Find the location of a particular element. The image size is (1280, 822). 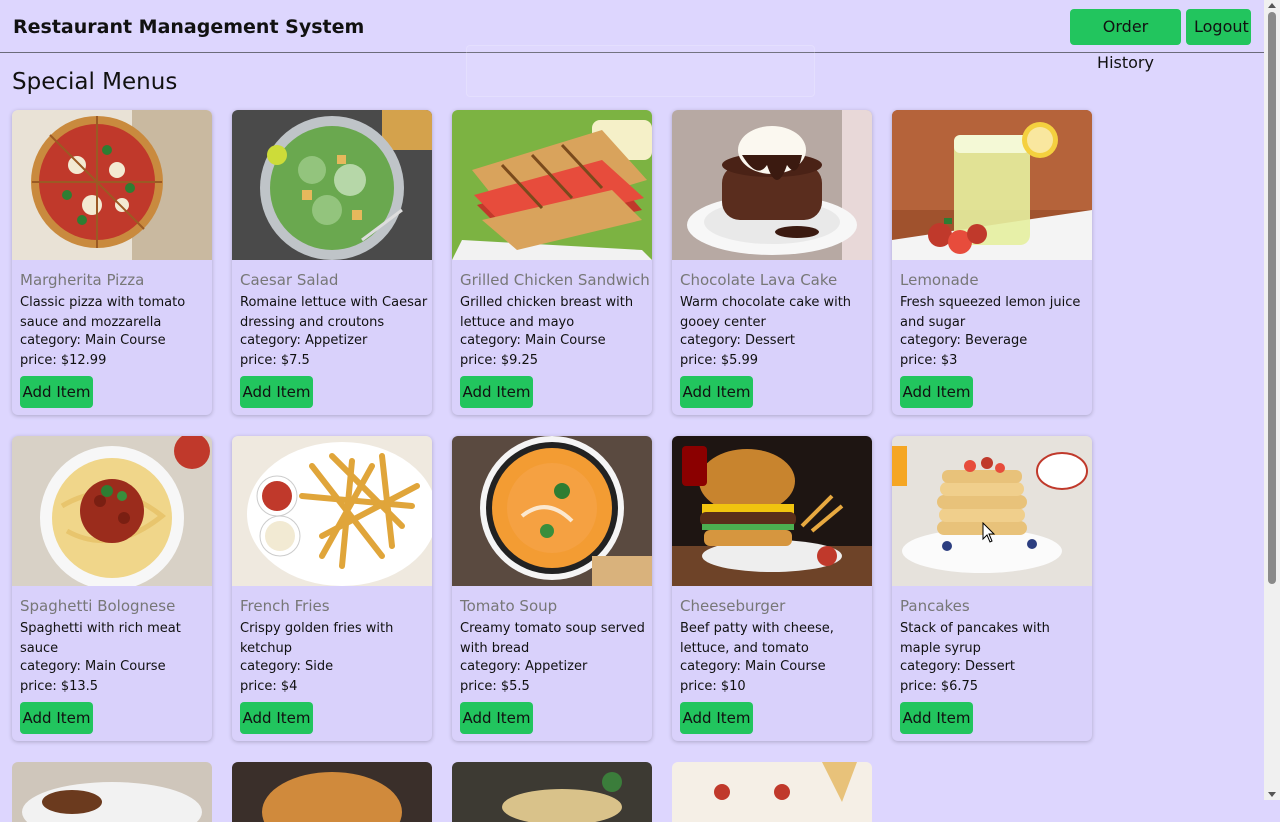

item-name: Chocolate Lava Cake is located at coordinates (759, 280).